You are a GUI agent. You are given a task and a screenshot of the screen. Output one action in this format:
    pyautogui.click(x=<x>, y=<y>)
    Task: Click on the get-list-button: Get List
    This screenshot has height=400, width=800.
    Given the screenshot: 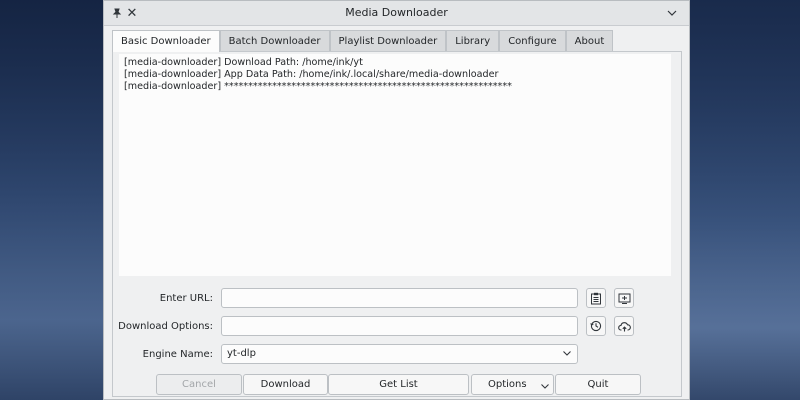 What is the action you would take?
    pyautogui.click(x=398, y=384)
    